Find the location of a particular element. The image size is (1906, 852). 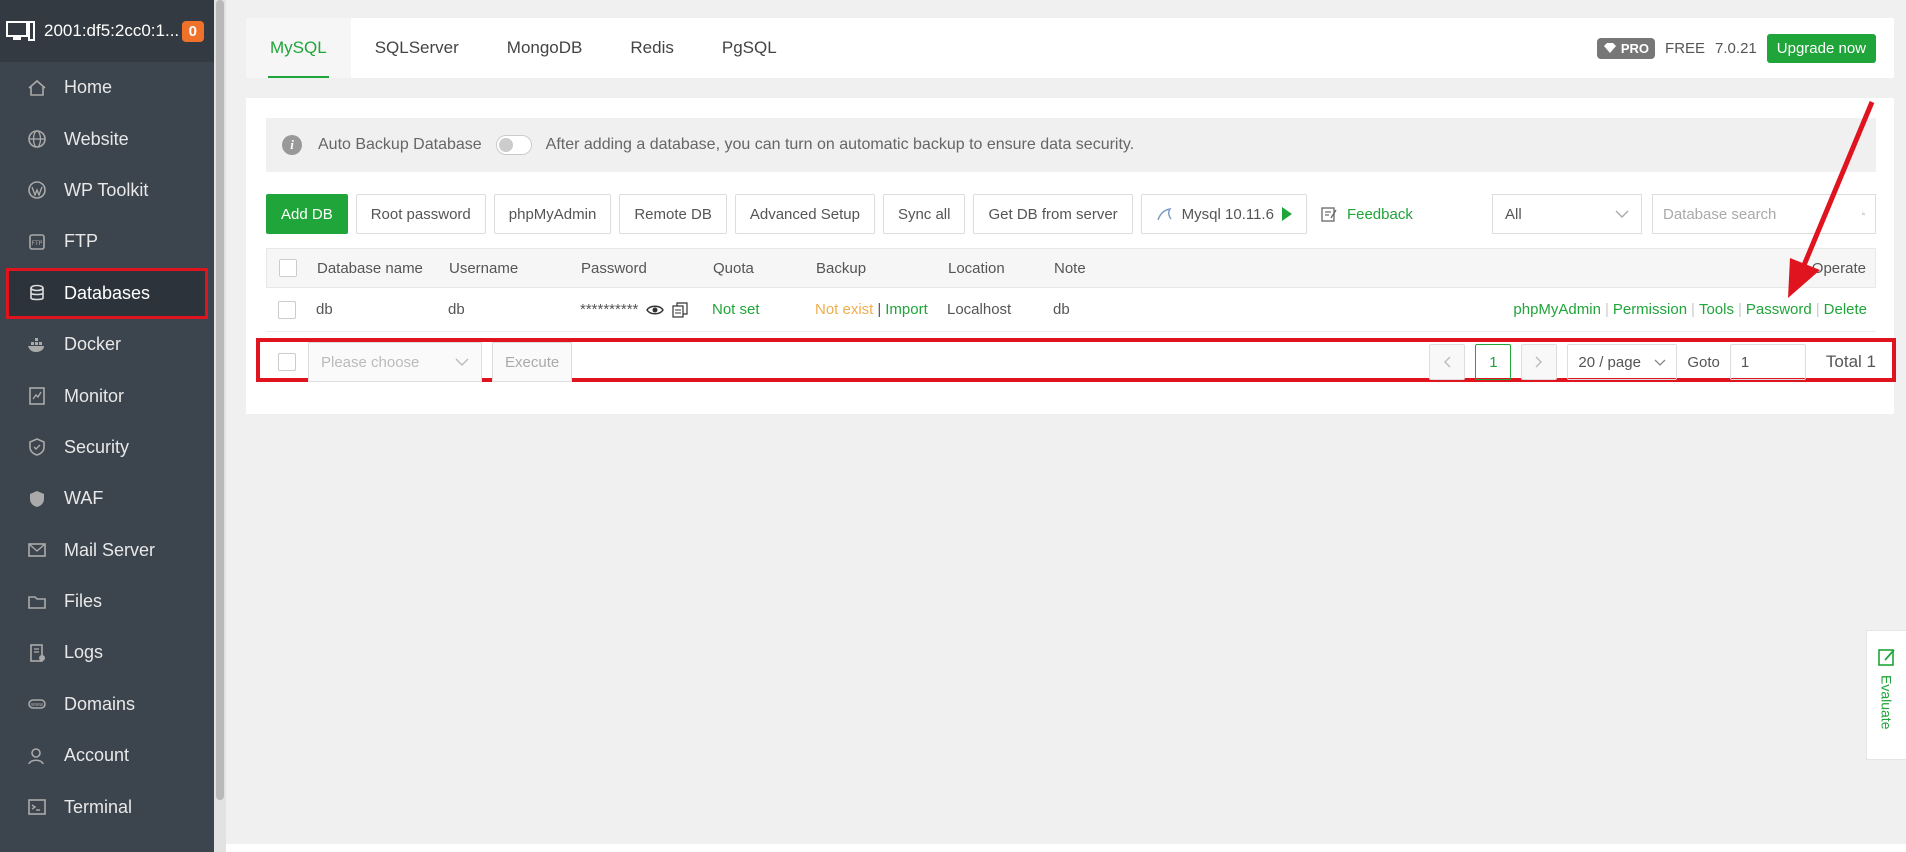

sidebar-item-label: Monitor is located at coordinates (94, 395).